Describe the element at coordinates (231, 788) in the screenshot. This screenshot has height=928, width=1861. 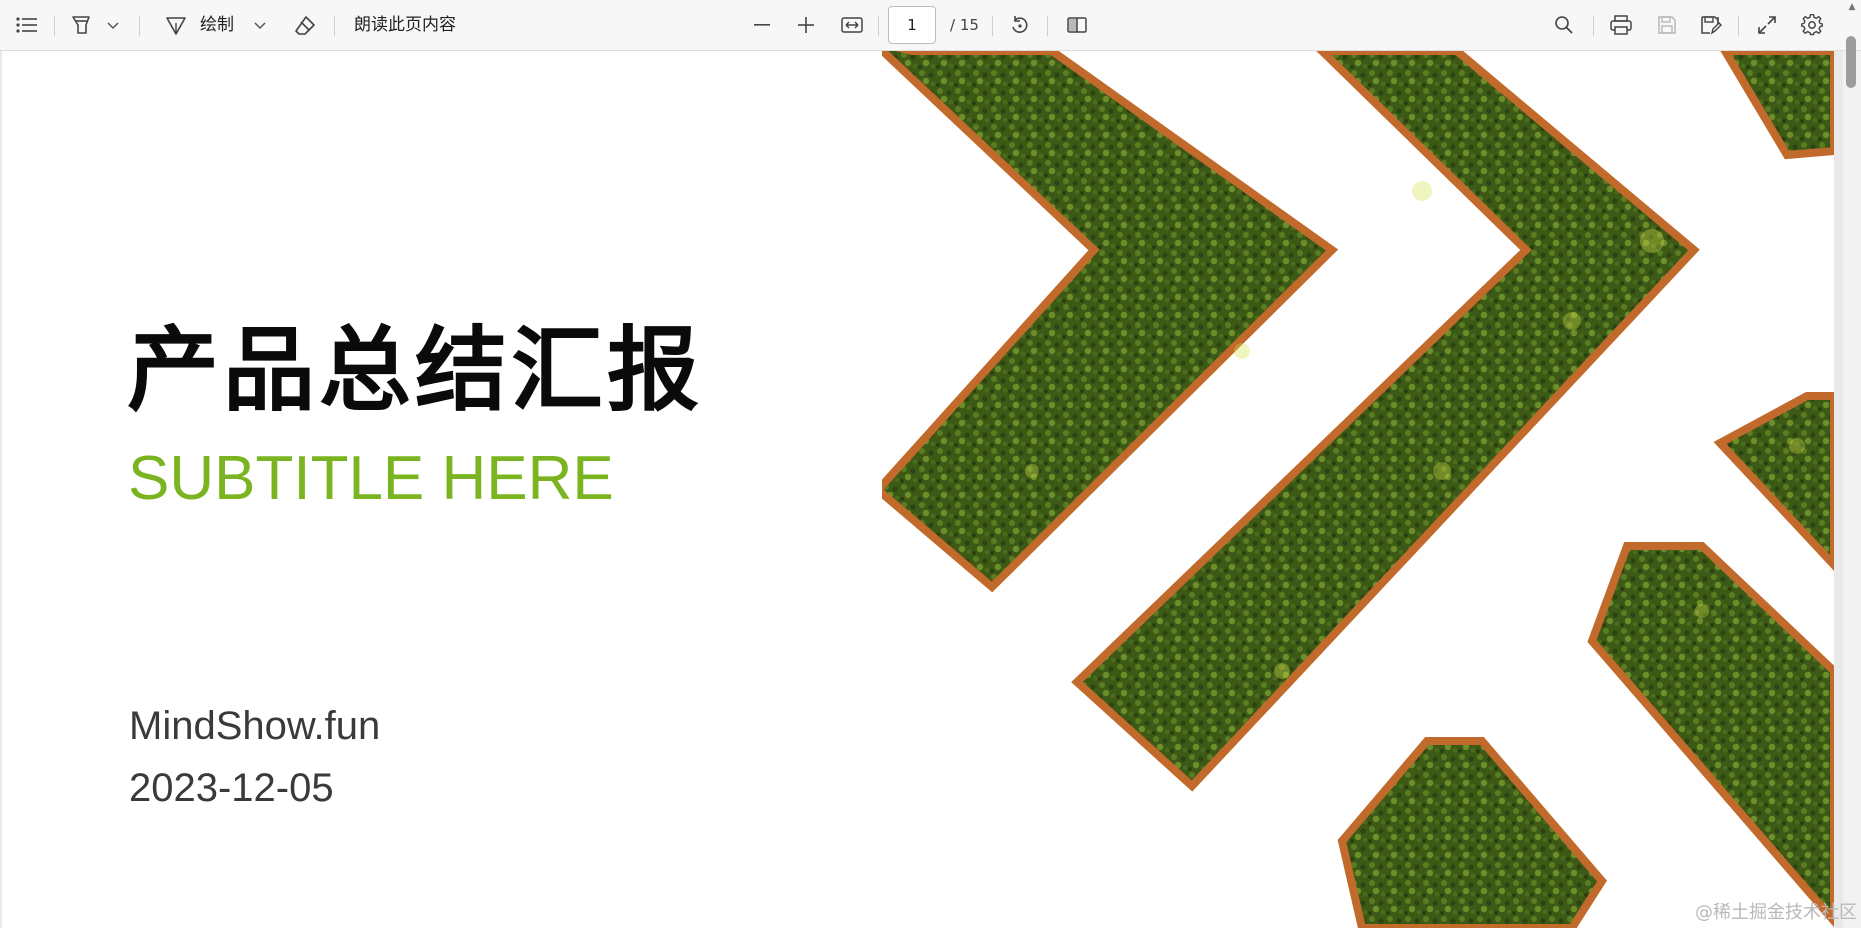
I see `slide-date: 2023-12-05` at that location.